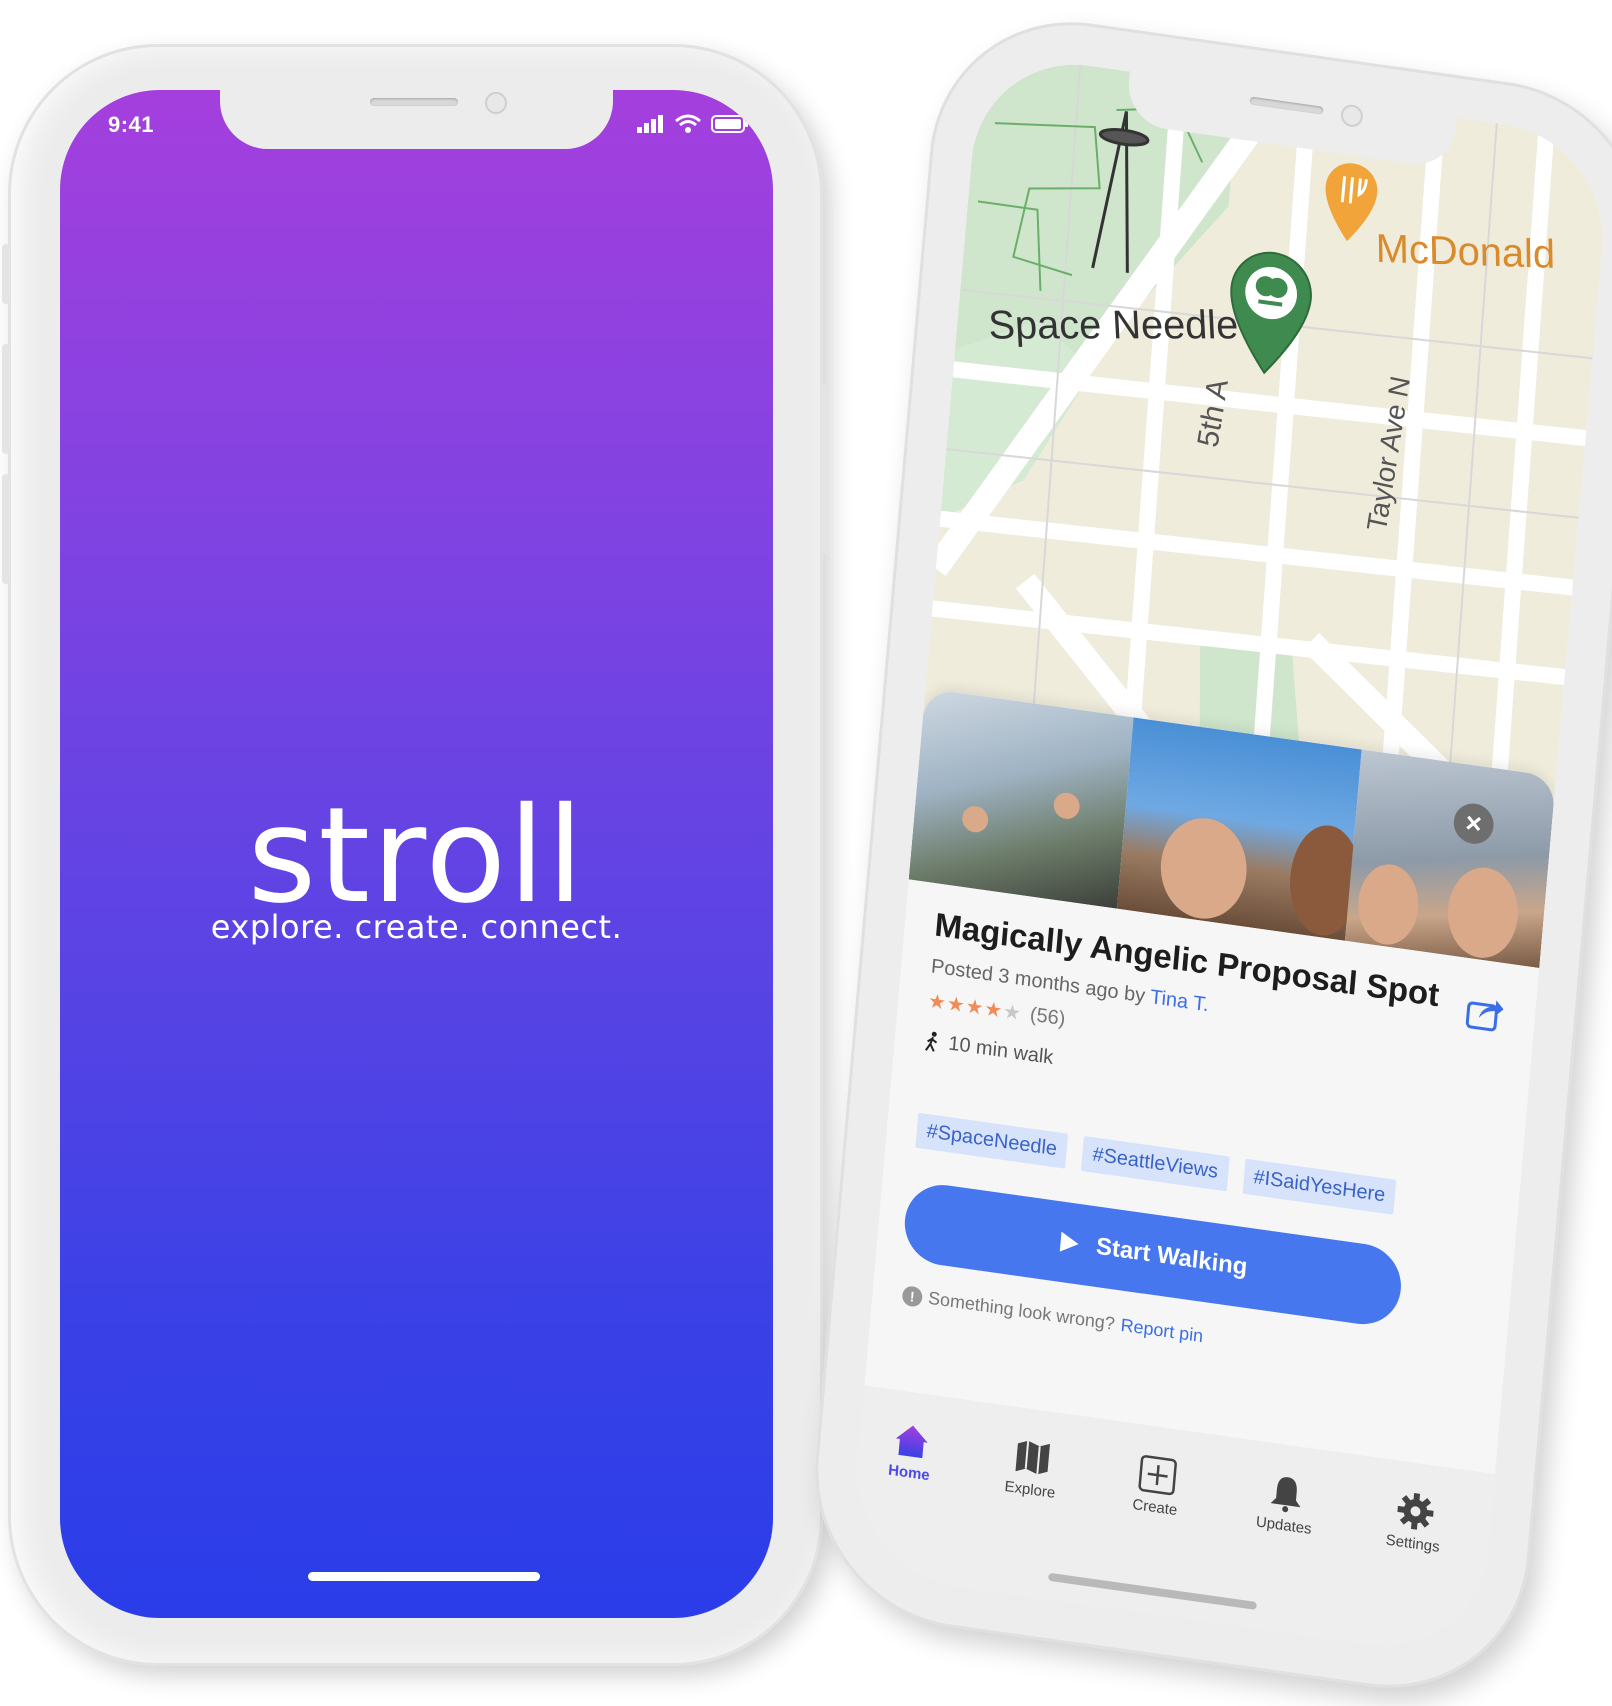 Image resolution: width=1612 pixels, height=1706 pixels. Describe the element at coordinates (1032, 1457) in the screenshot. I see `map-icon` at that location.